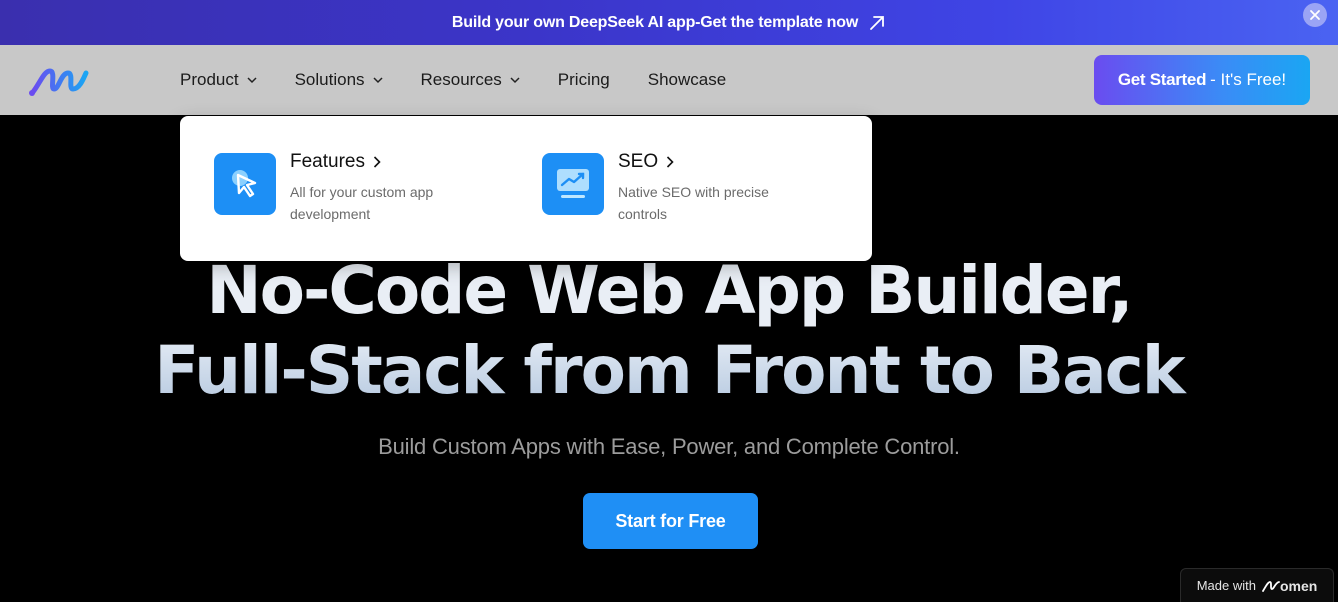 The image size is (1338, 602). I want to click on close-icon, so click(1315, 15).